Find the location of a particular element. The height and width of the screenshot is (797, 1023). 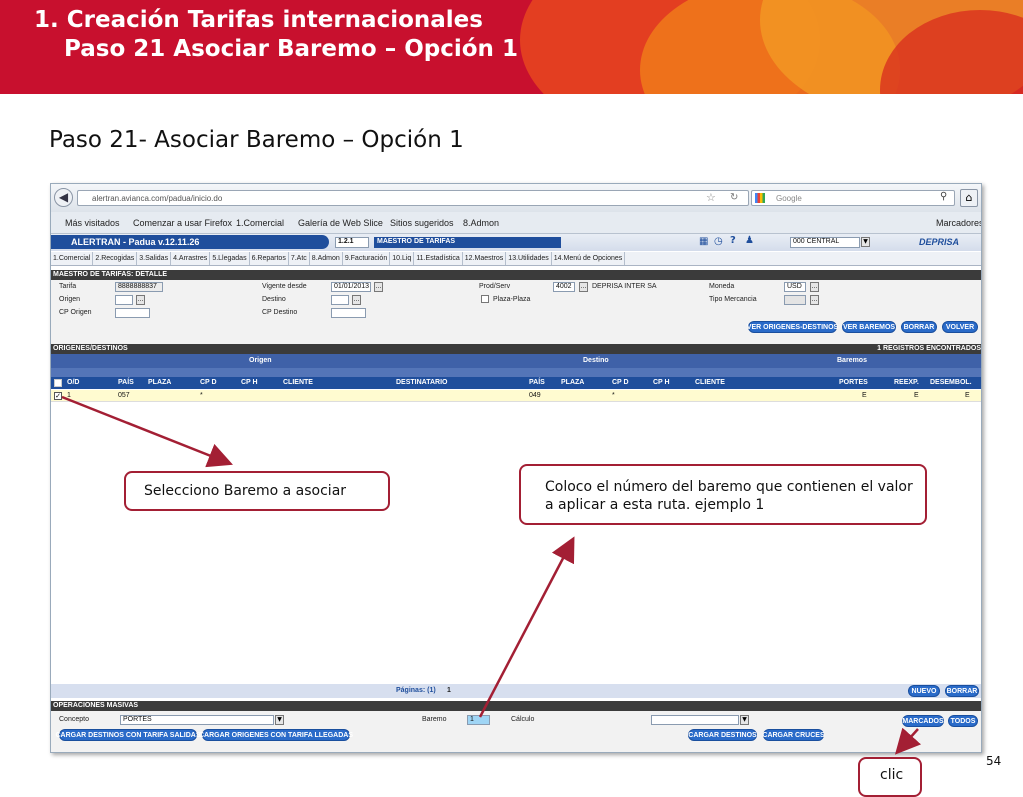

moneda-field: USD is located at coordinates (795, 287).